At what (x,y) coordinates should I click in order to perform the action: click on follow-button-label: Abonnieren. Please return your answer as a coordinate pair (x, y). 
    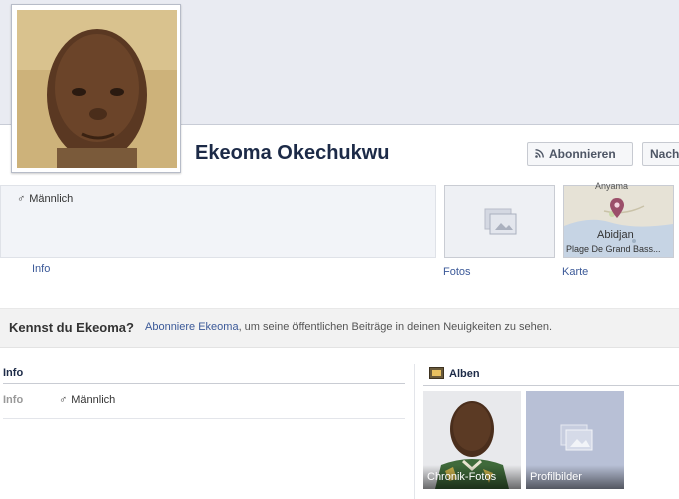
    Looking at the image, I should click on (582, 154).